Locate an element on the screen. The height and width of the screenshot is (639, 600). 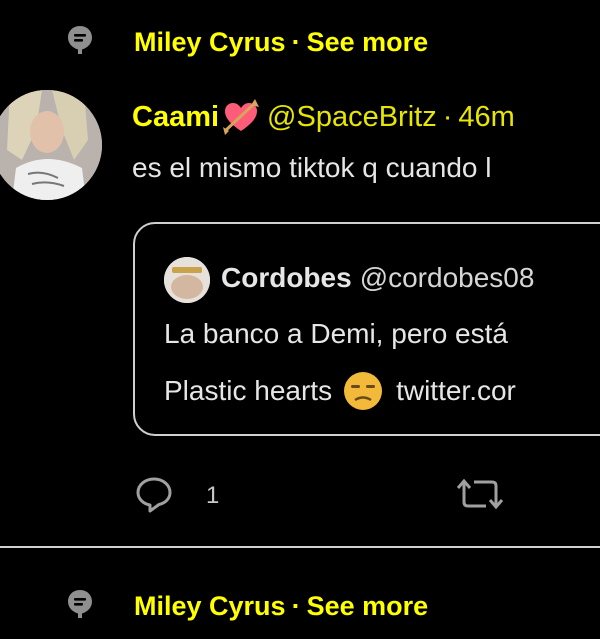
tweet-text: es el mismo tiktok q cuando l is located at coordinates (312, 167).